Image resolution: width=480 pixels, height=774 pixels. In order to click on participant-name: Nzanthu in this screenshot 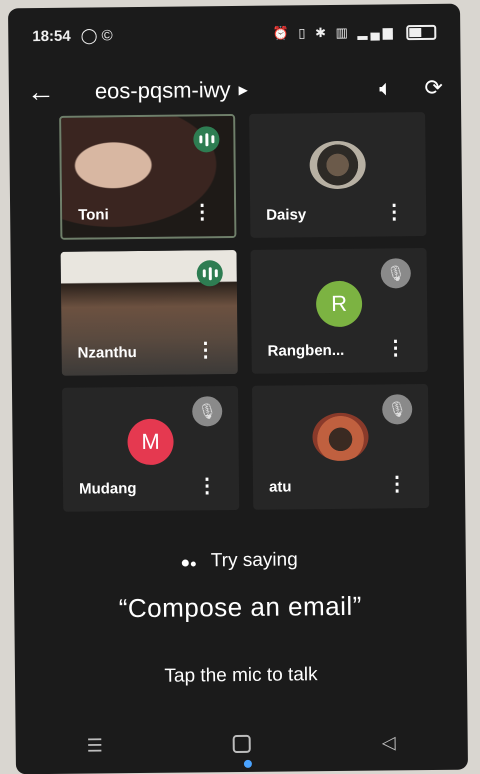, I will do `click(107, 353)`.